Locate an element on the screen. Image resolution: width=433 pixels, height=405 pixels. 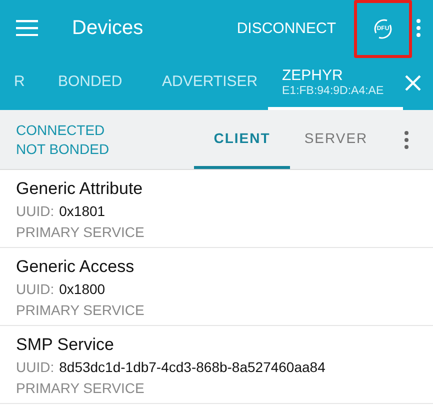
uuid-value: 8d53dc1d-1db7-4cd3-868b-8a527460aa84 is located at coordinates (192, 367).